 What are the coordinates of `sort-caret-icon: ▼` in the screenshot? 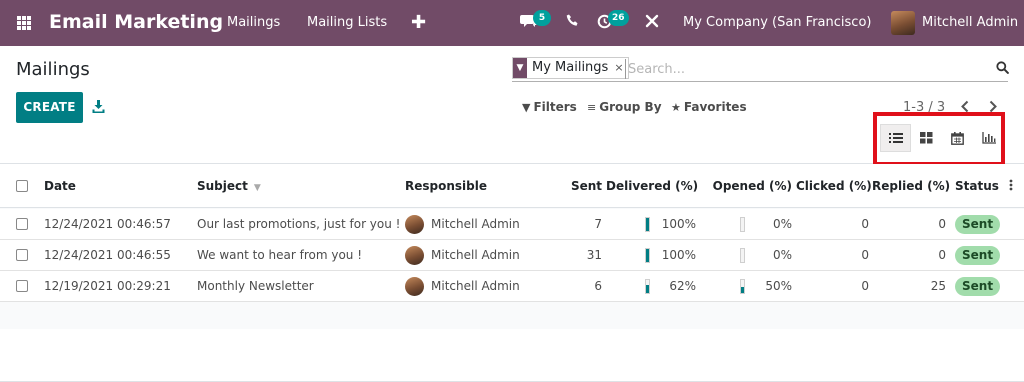 It's located at (257, 188).